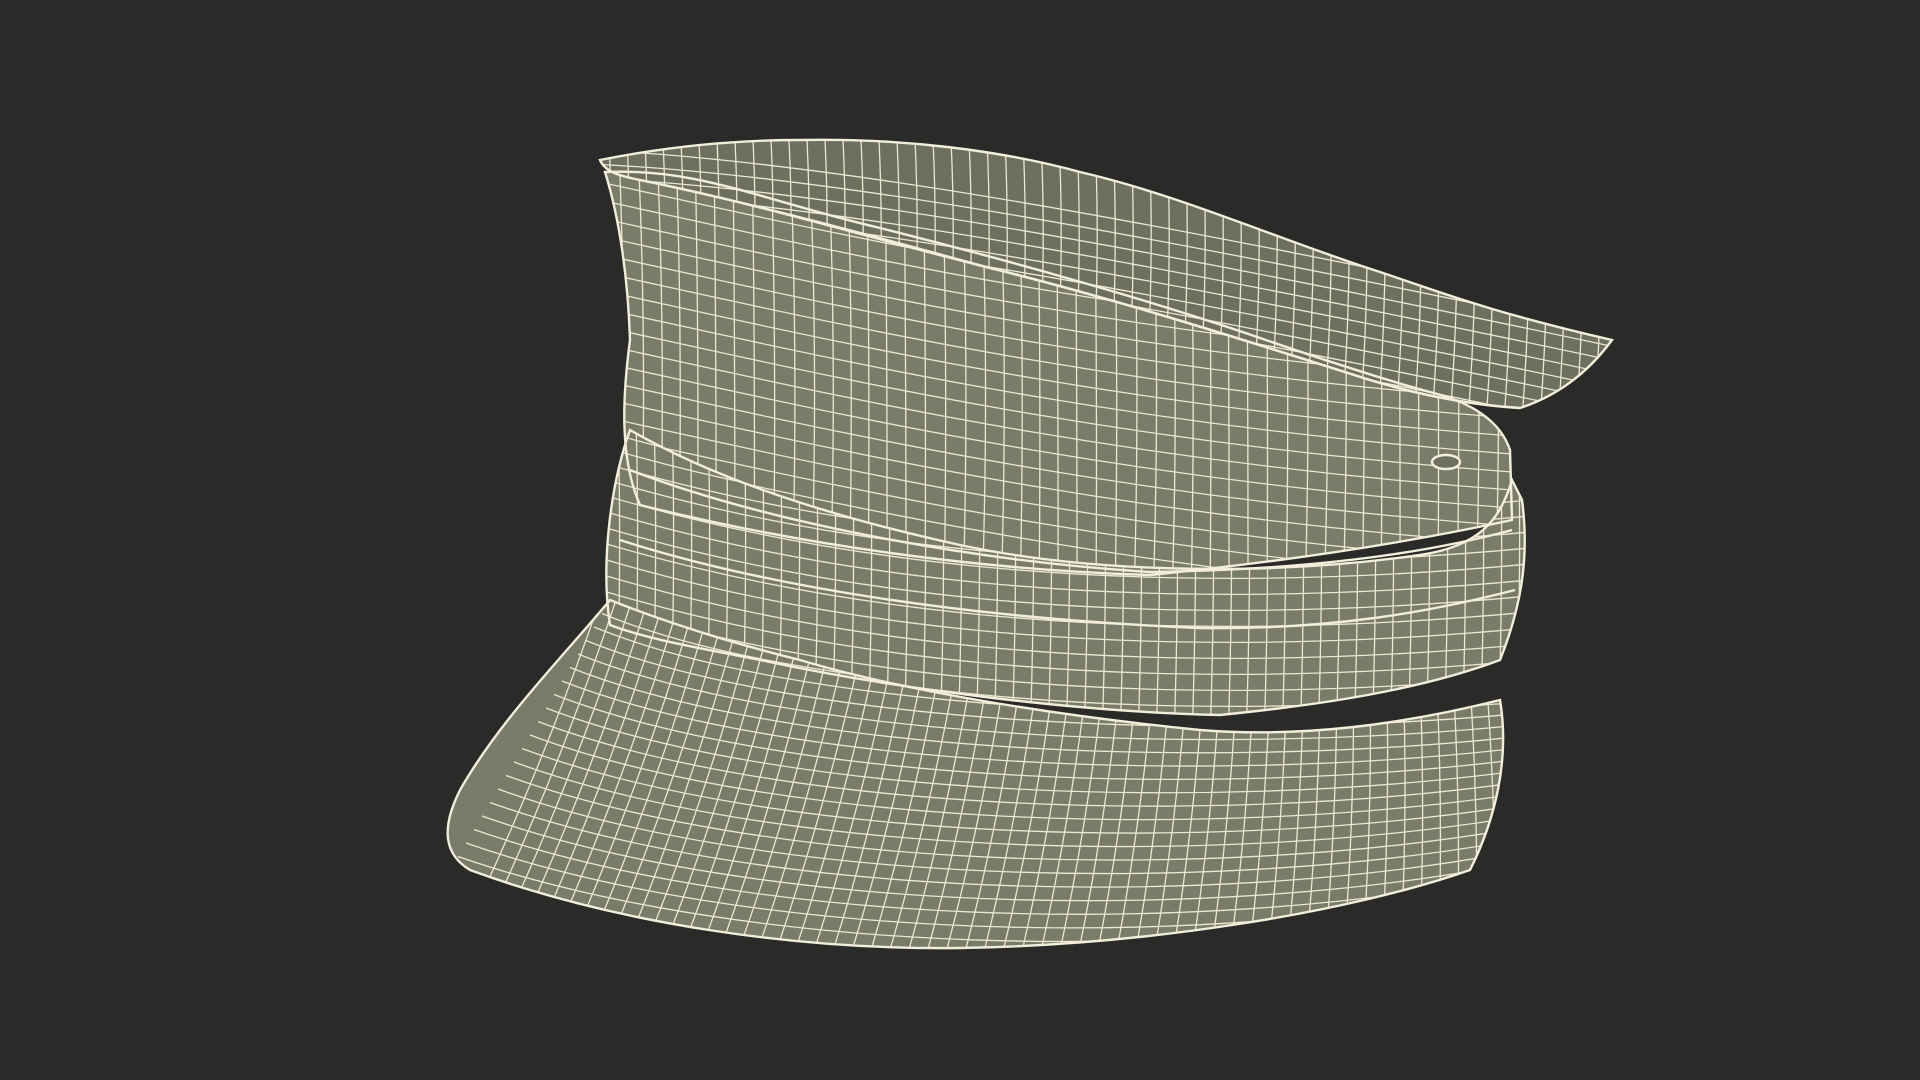 This screenshot has height=1080, width=1920. What do you see at coordinates (1446, 462) in the screenshot?
I see `eyelet-icon` at bounding box center [1446, 462].